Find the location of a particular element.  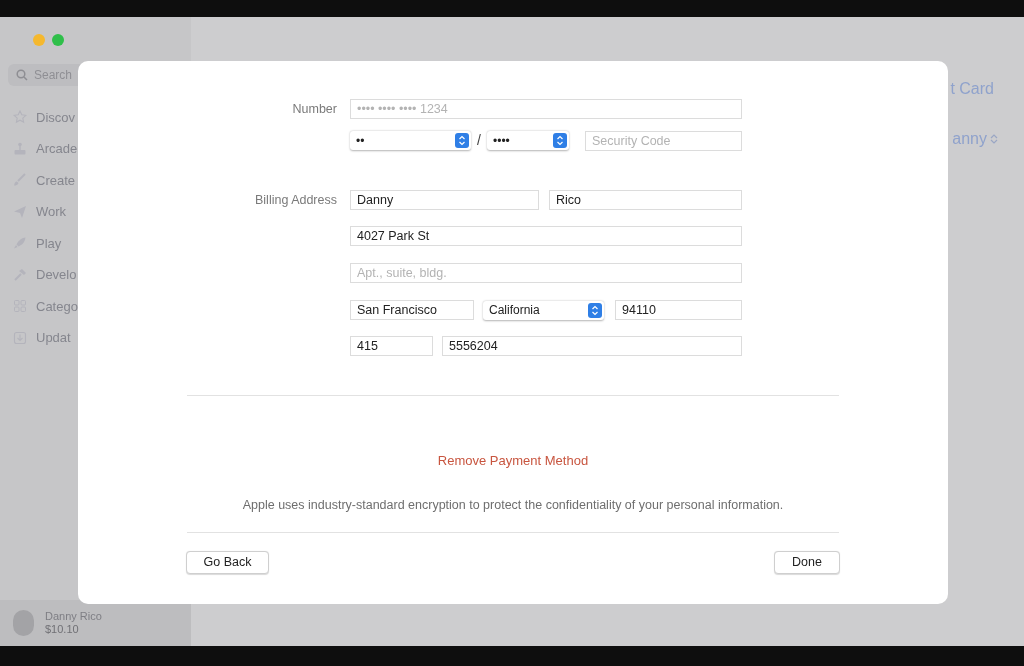

account-balance: $10.10 is located at coordinates (62, 629).